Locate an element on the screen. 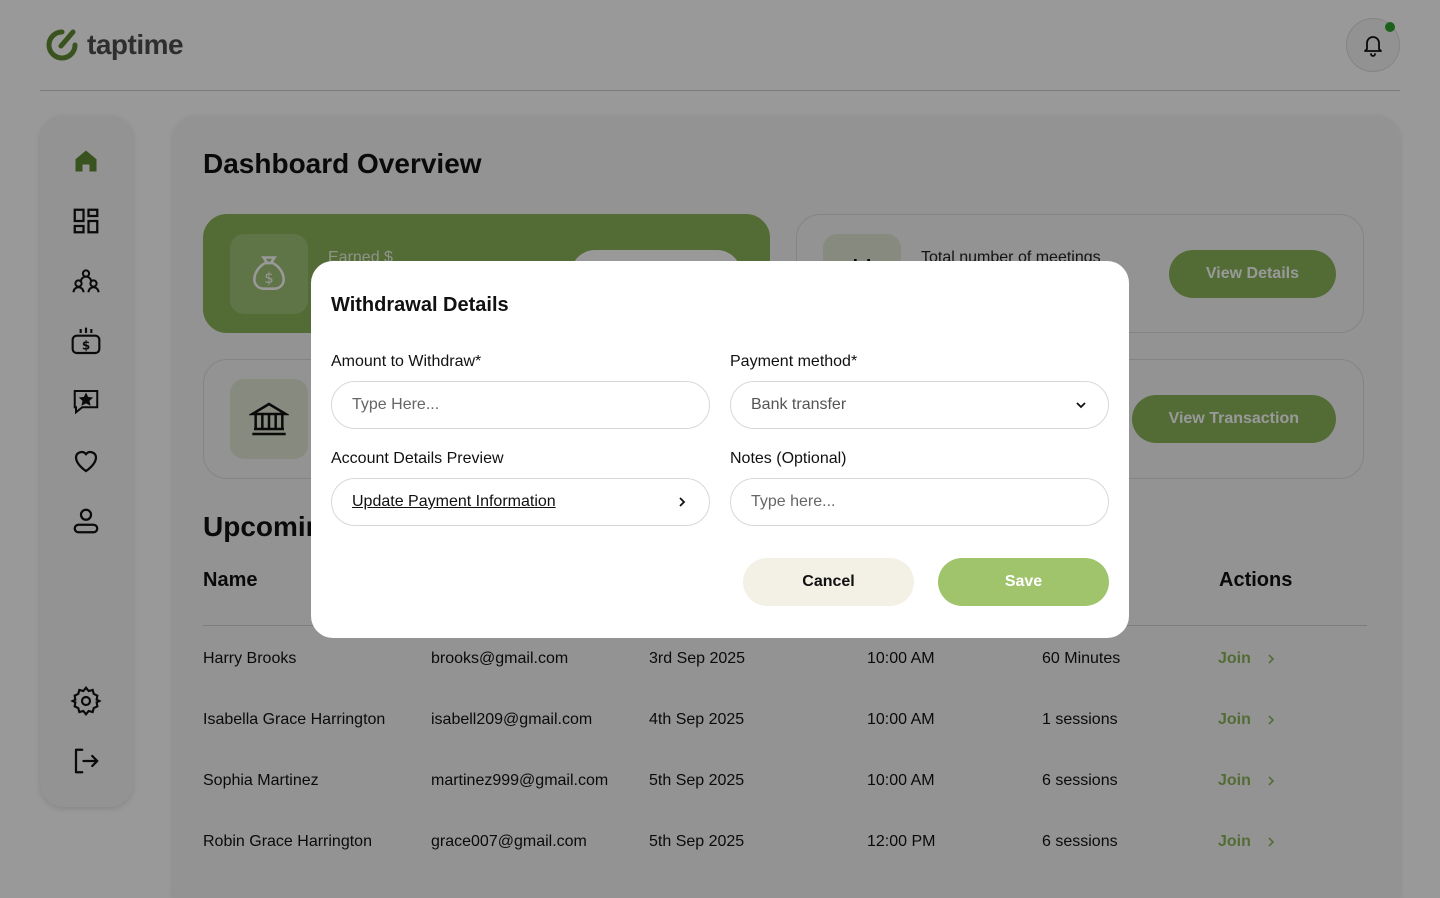 This screenshot has height=898, width=1440. amount-field is located at coordinates (520, 405).